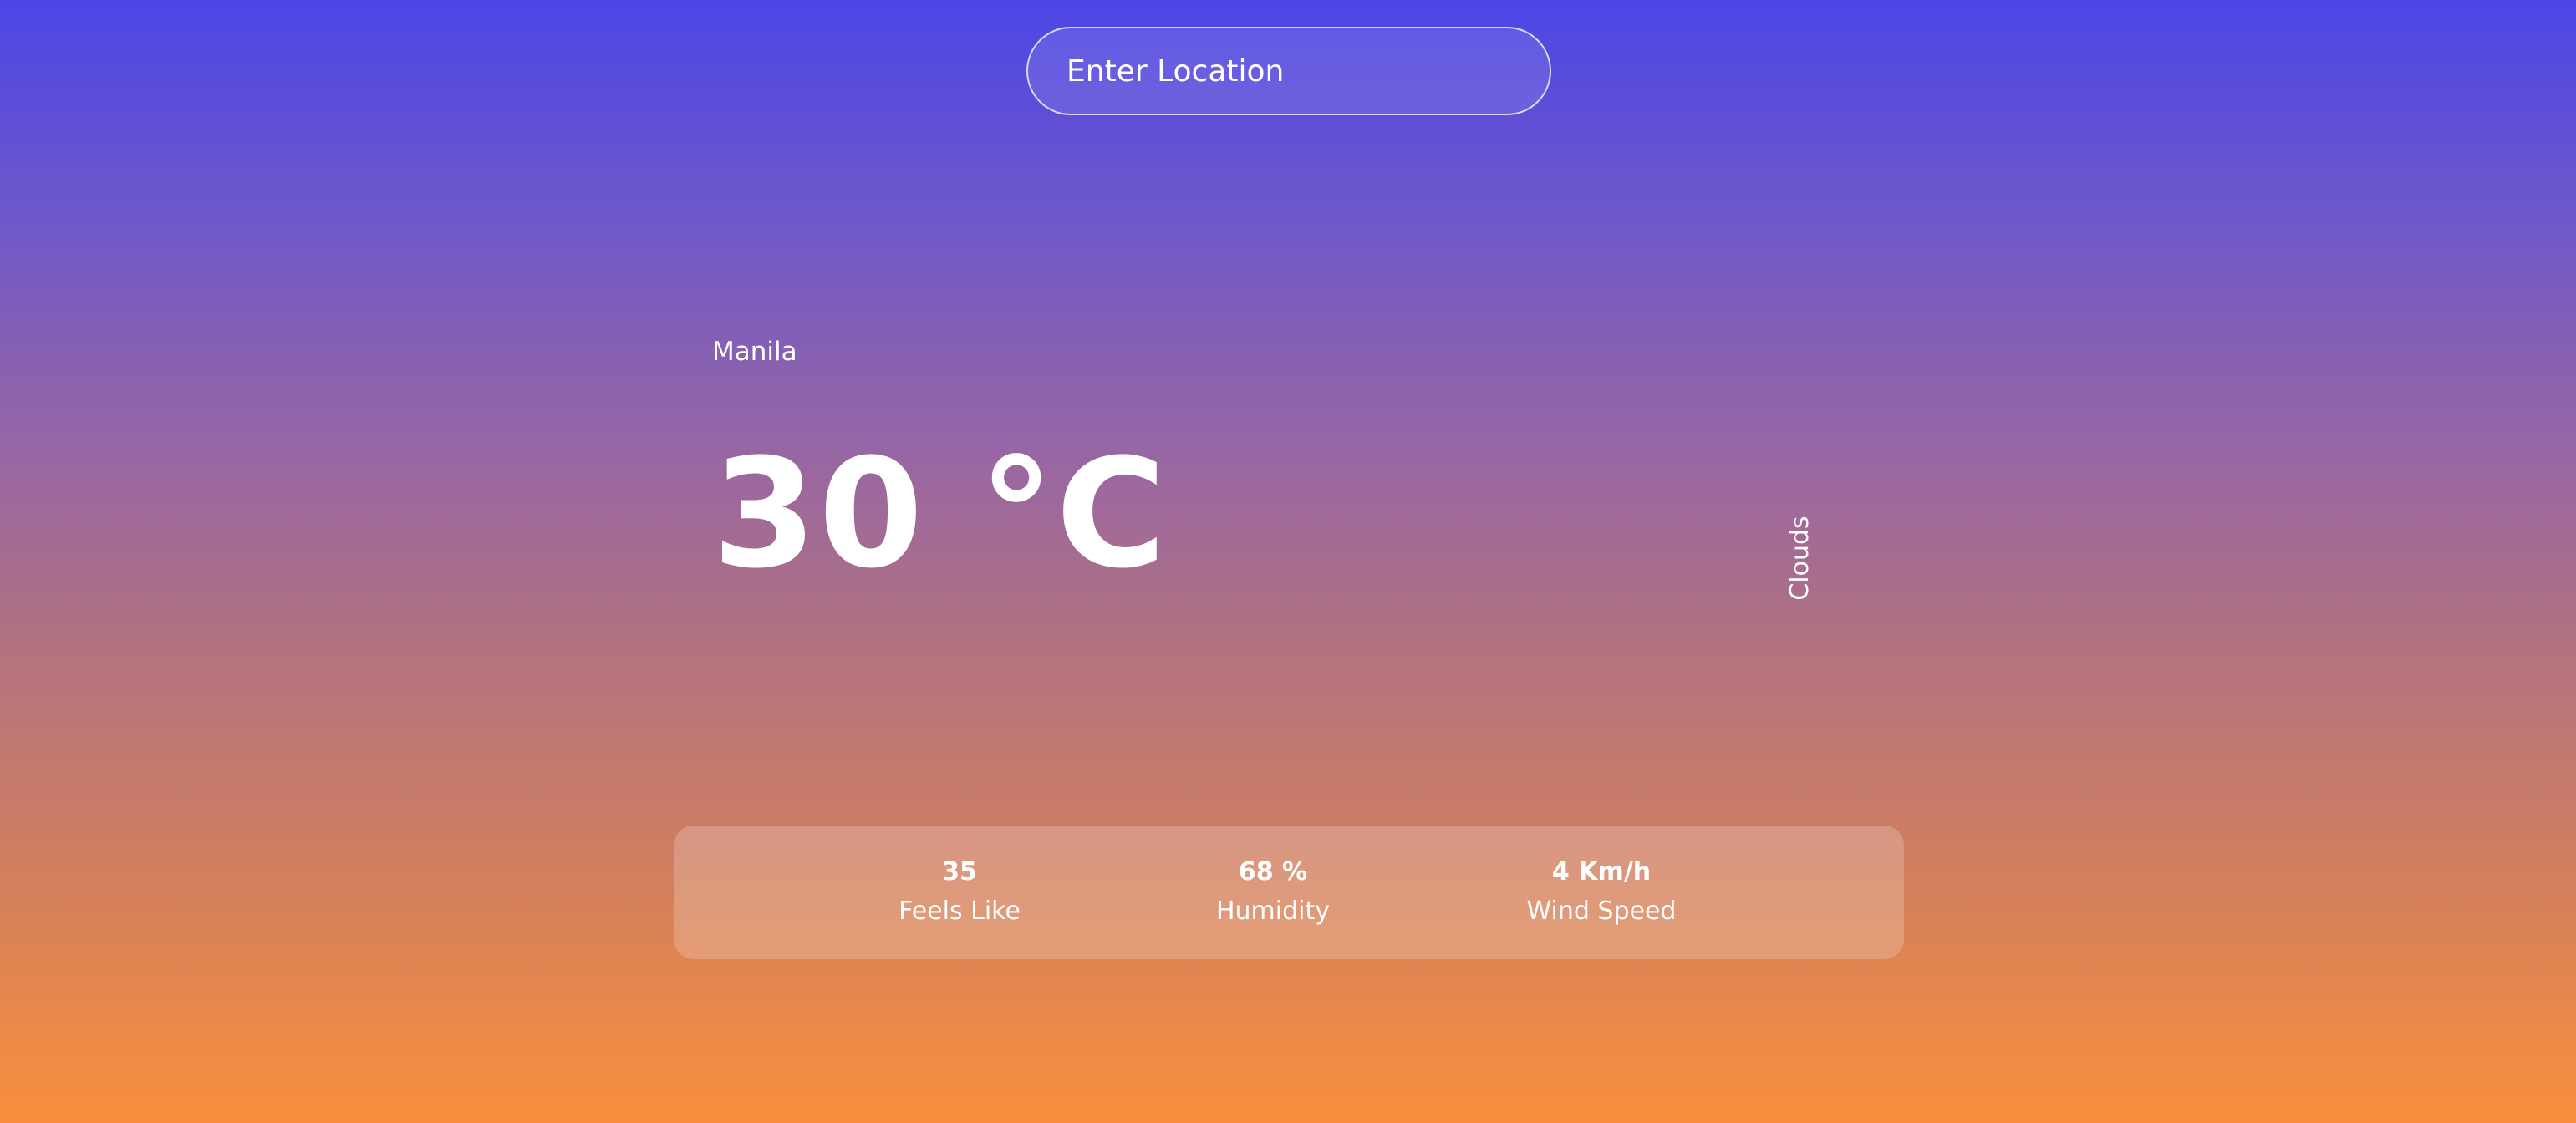  Describe the element at coordinates (959, 872) in the screenshot. I see `feels-like-value: 35` at that location.